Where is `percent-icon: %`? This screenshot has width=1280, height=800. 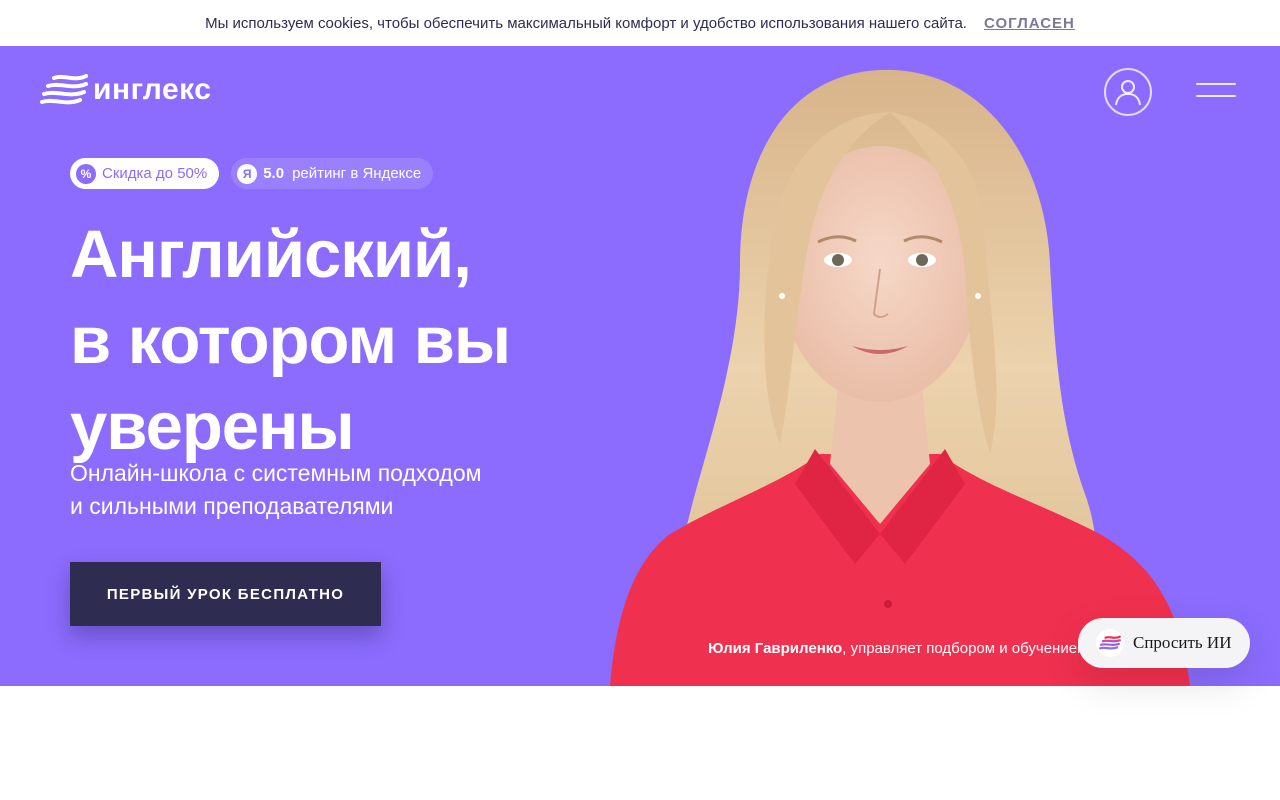 percent-icon: % is located at coordinates (86, 173).